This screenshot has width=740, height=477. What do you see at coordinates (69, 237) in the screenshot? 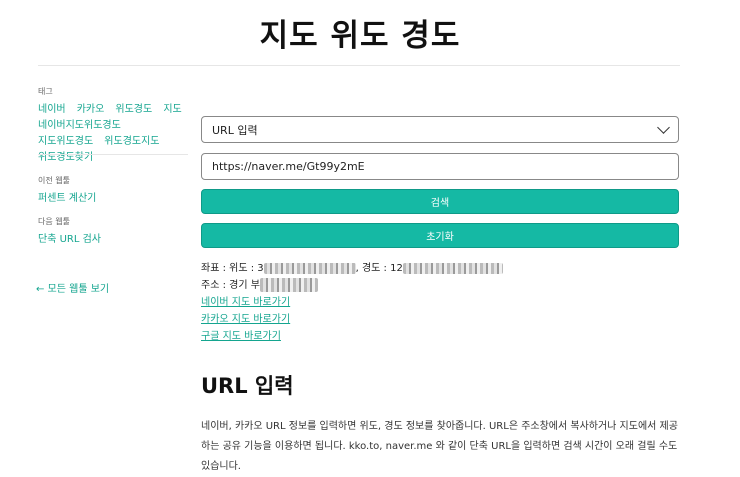
I see `next-app-link: 단축 URL 검사` at bounding box center [69, 237].